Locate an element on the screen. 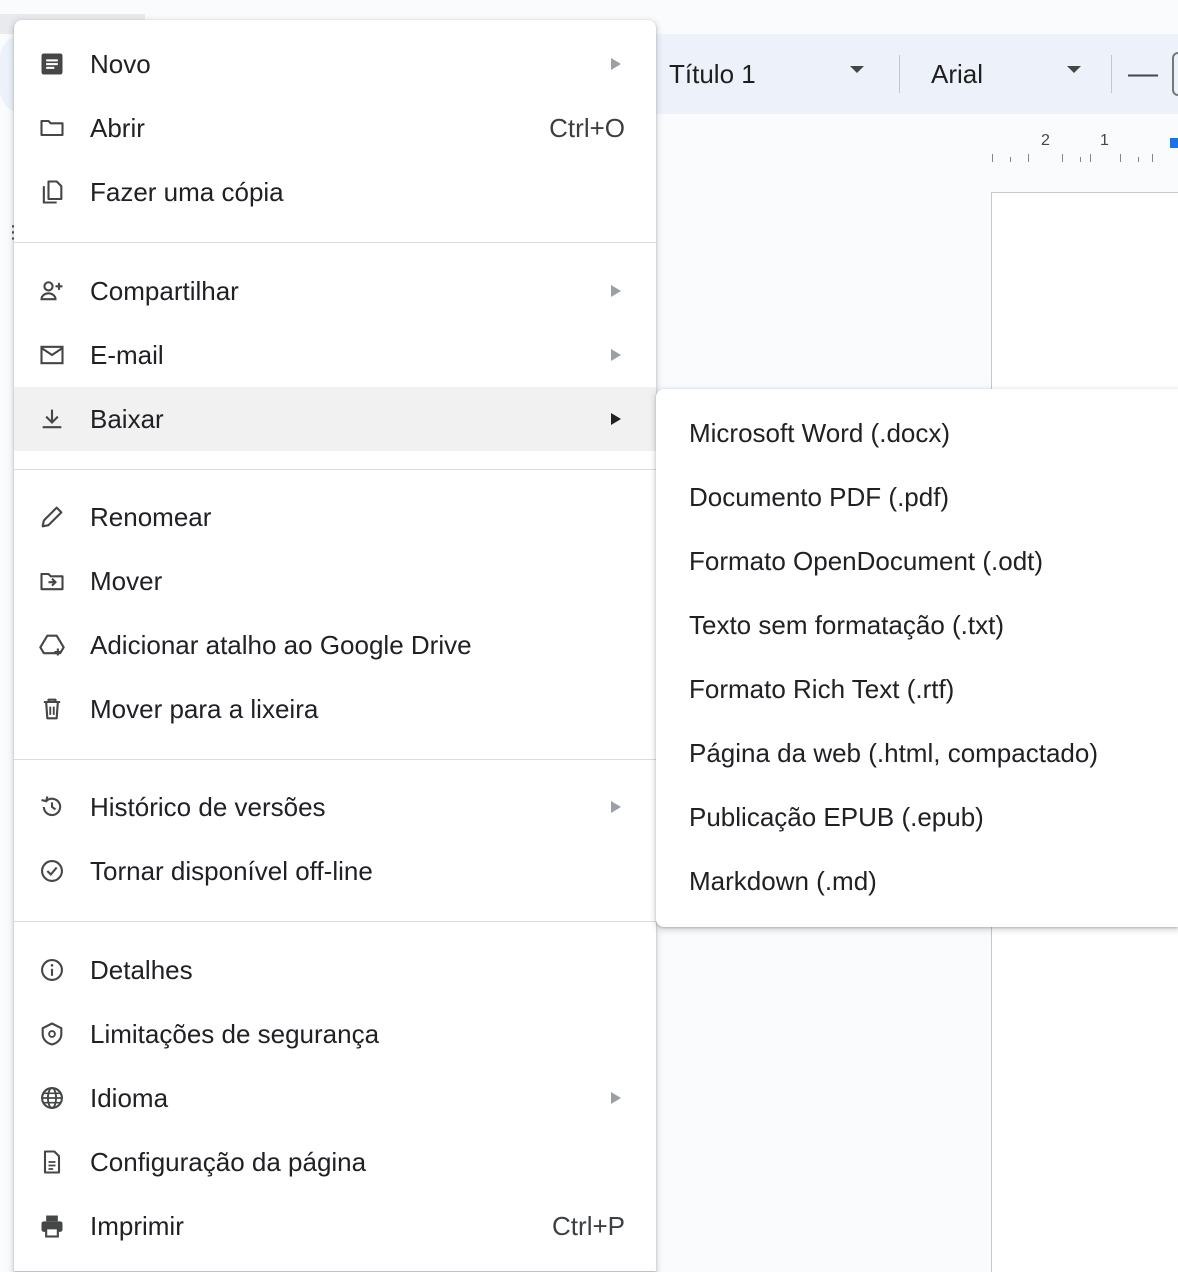 This screenshot has height=1272, width=1178. submenu-item-label: Texto sem formatação (.txt) is located at coordinates (846, 624).